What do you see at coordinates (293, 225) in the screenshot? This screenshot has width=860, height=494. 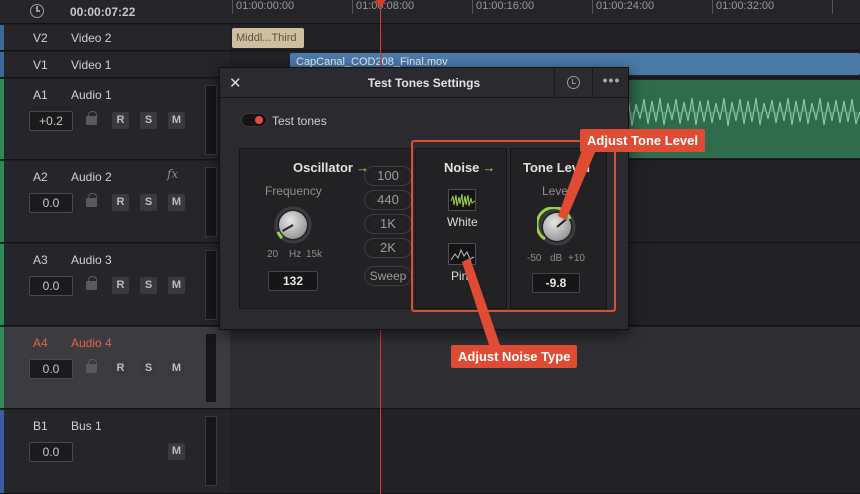 I see `frequency-knob` at bounding box center [293, 225].